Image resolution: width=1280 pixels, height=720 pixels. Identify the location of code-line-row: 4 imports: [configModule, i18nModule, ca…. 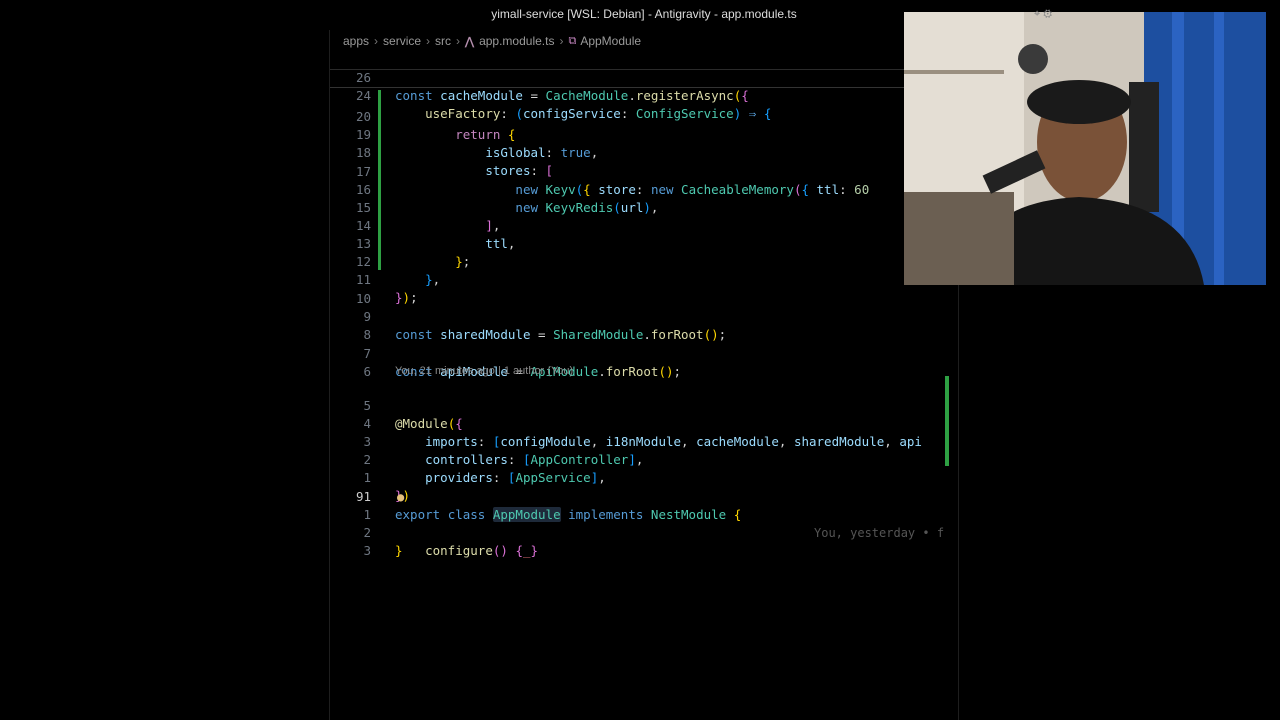
(644, 423).